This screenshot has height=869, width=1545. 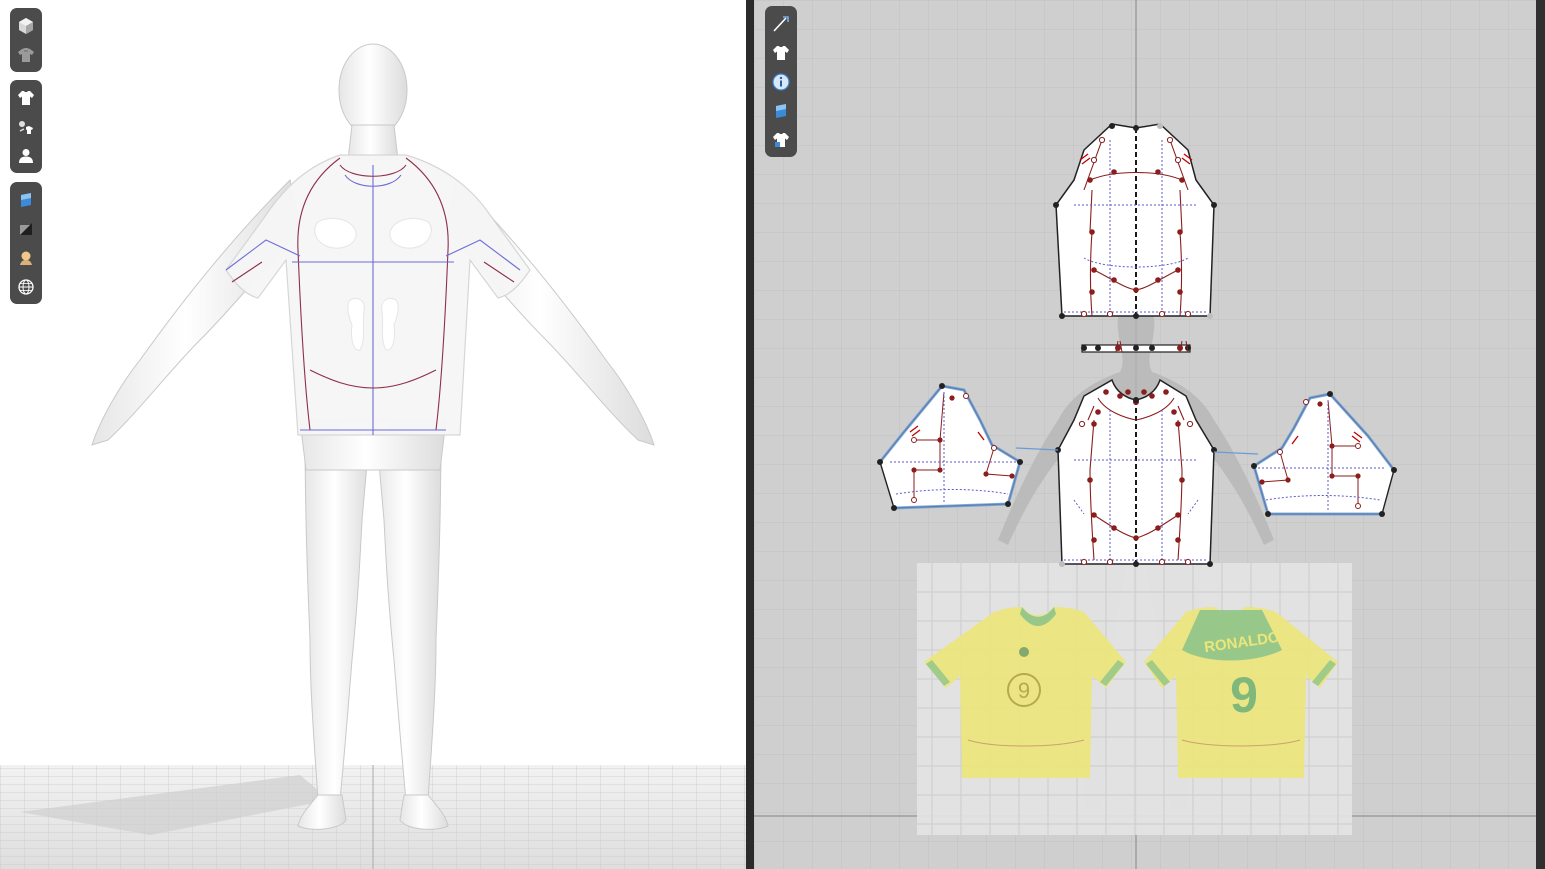 I want to click on 2d-toolbar, so click(x=781, y=81).